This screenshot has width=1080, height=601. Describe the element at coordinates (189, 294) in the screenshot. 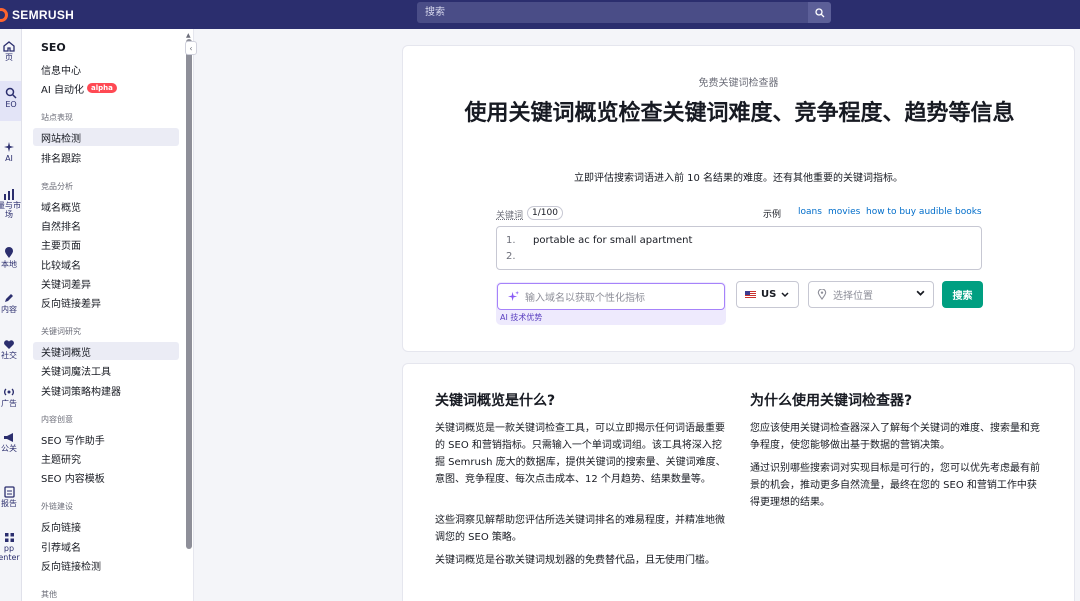

I see `sidebar-scroll-thumb` at that location.